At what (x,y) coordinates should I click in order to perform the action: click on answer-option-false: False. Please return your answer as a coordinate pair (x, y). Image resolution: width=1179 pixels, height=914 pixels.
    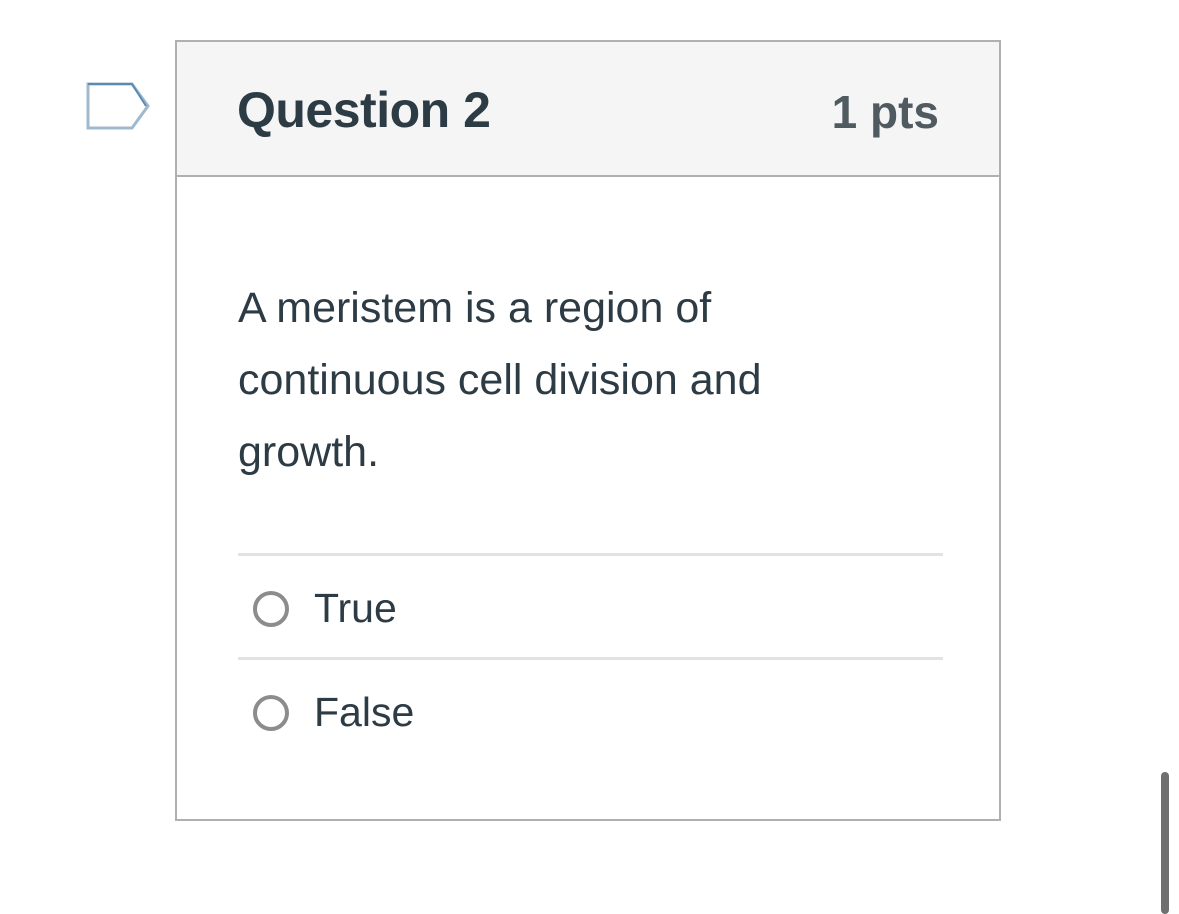
    Looking at the image, I should click on (590, 709).